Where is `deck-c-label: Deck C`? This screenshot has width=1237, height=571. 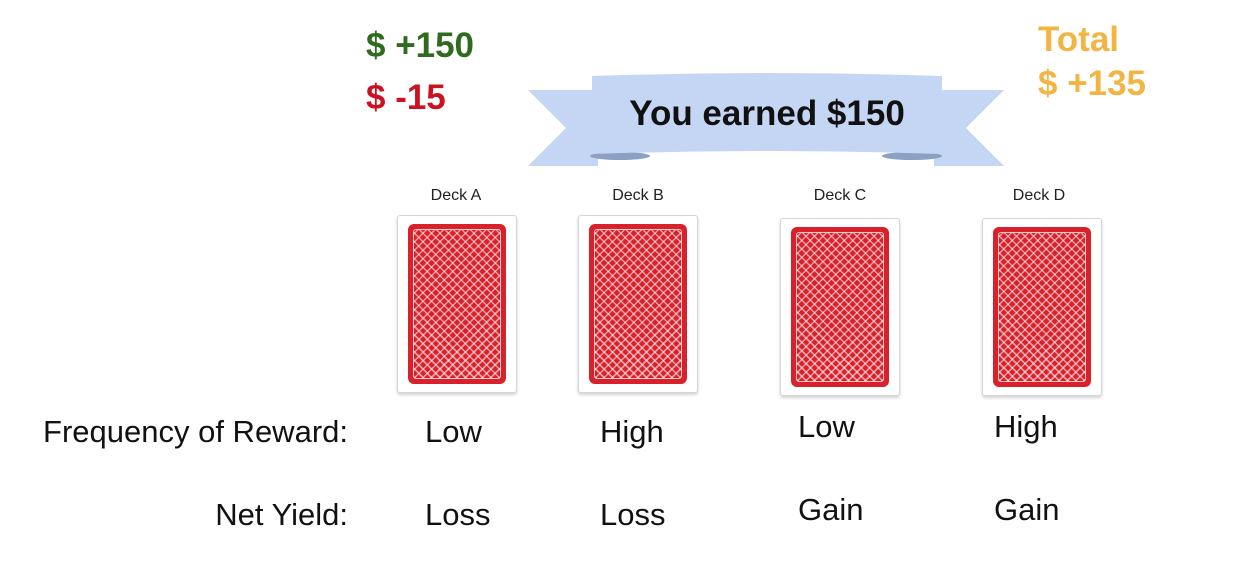 deck-c-label: Deck C is located at coordinates (840, 195).